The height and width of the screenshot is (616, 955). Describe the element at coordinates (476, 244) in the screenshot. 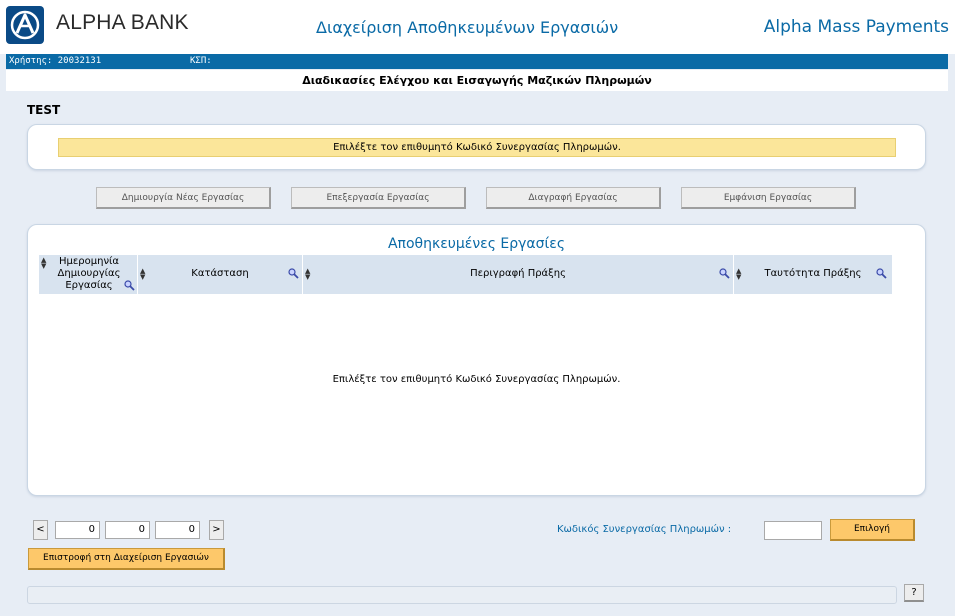

I see `table-title: Αποθηκευμένες Εργασίες` at that location.